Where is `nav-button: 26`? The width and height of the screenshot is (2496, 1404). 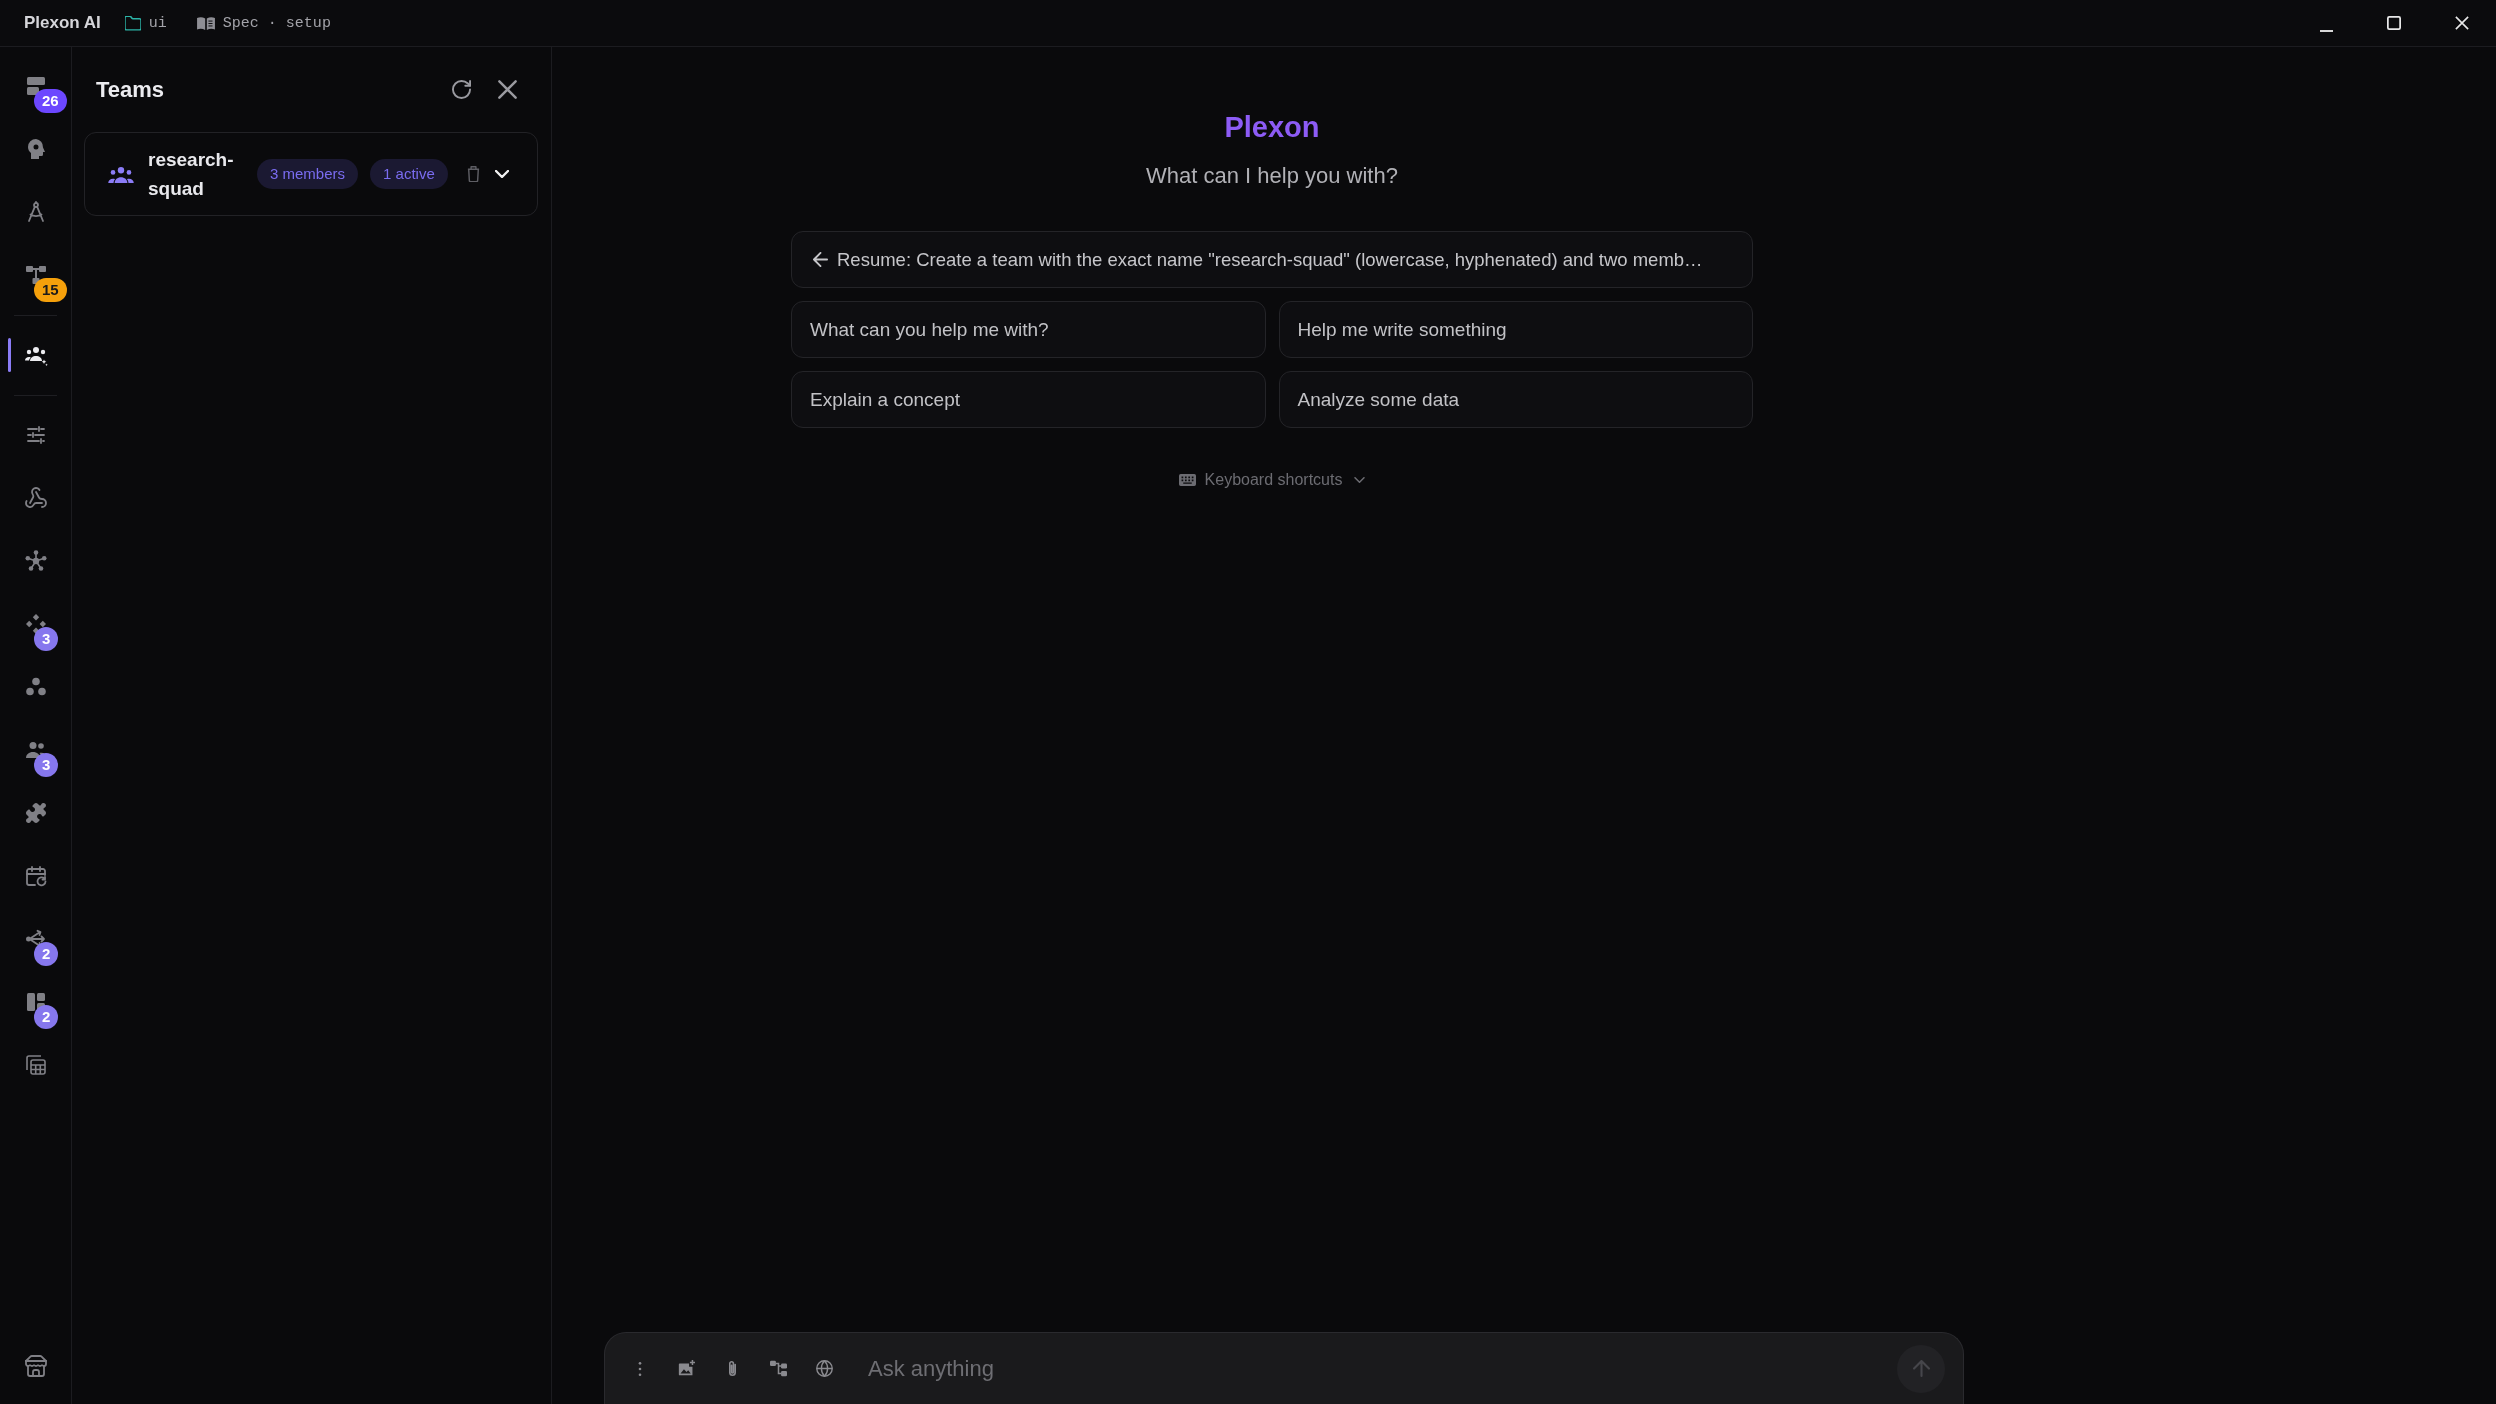 nav-button: 26 is located at coordinates (45, 93).